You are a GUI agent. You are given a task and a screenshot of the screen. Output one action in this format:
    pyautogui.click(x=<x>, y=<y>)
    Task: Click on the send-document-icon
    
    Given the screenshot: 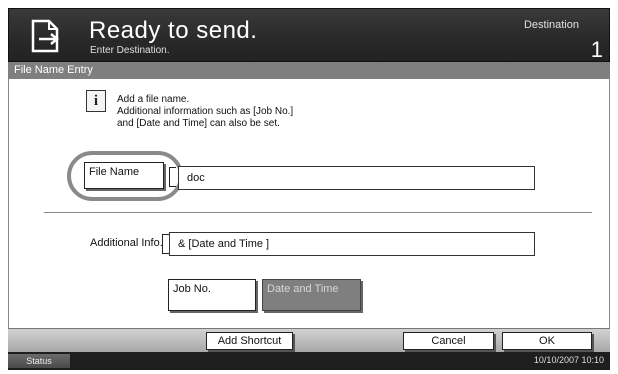 What is the action you would take?
    pyautogui.click(x=45, y=36)
    